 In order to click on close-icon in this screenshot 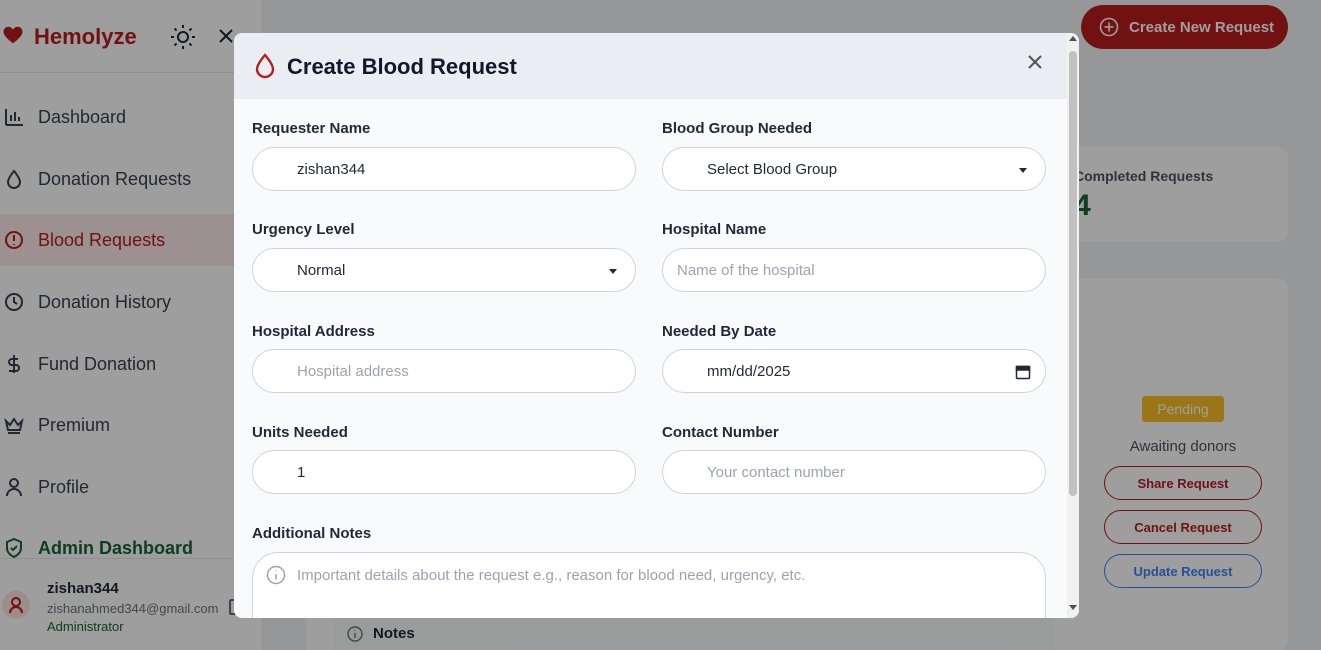, I will do `click(1035, 62)`.